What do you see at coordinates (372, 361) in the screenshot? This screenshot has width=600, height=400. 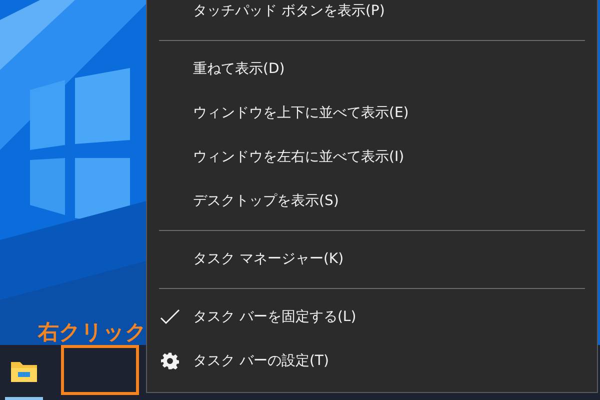 I see `menu-item: タスク バーの設定(T)` at bounding box center [372, 361].